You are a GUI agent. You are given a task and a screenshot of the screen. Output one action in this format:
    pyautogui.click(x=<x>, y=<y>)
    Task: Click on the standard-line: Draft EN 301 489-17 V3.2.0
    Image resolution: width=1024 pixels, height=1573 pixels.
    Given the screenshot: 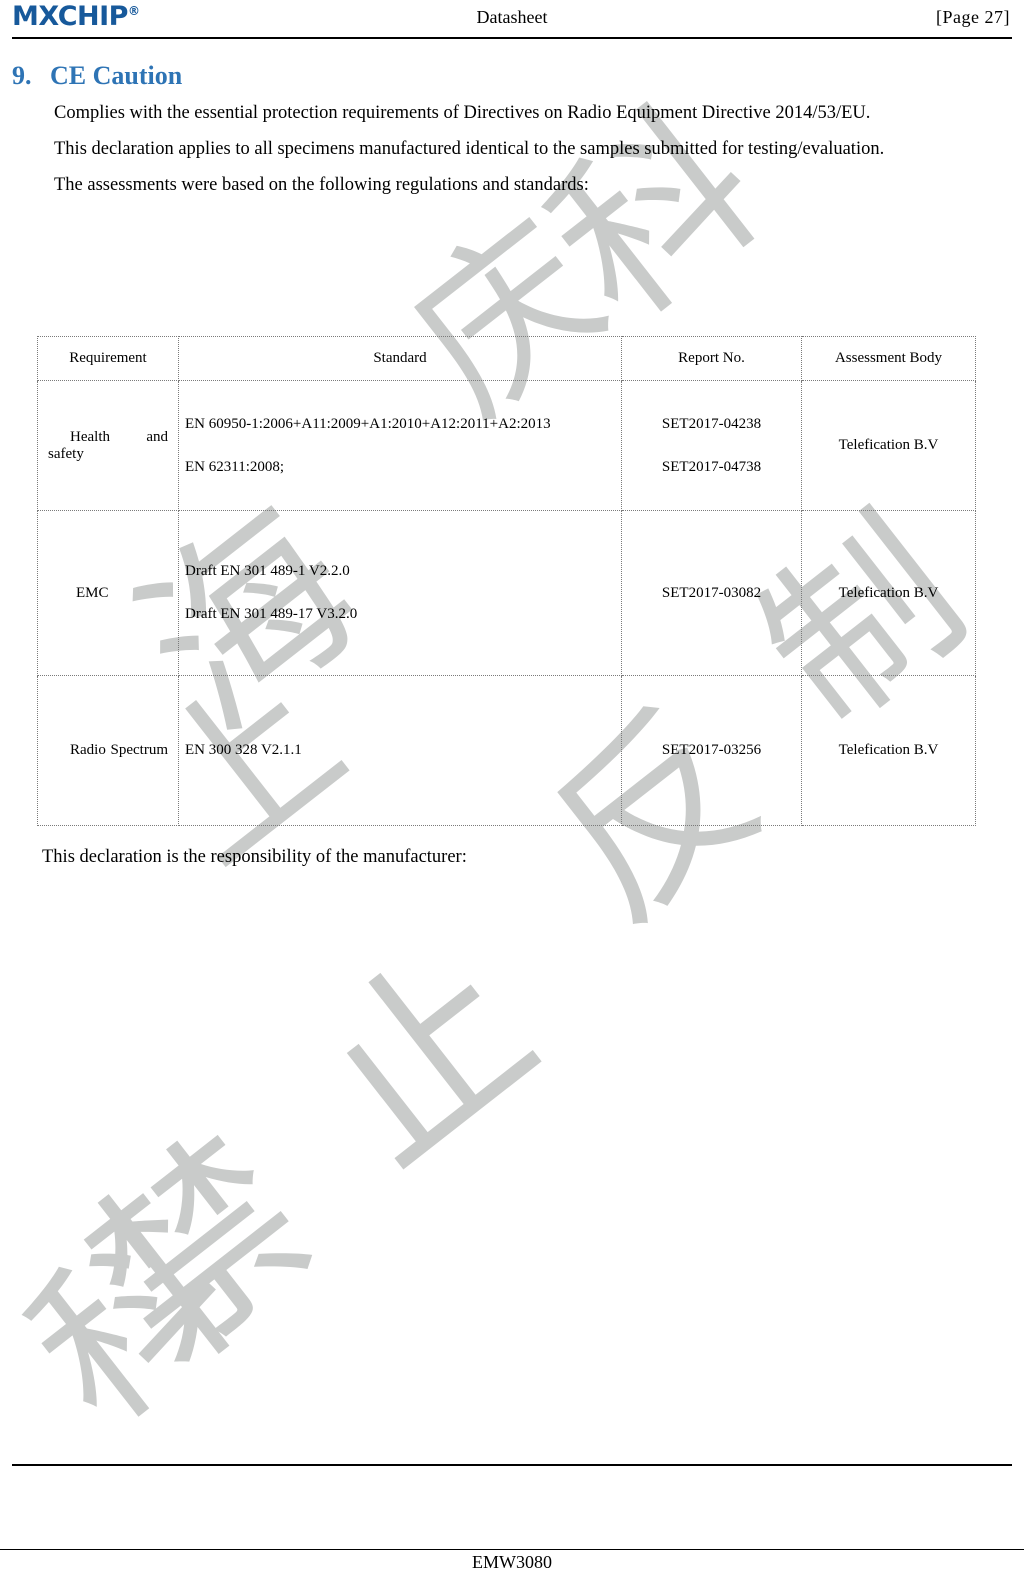 What is the action you would take?
    pyautogui.click(x=271, y=614)
    